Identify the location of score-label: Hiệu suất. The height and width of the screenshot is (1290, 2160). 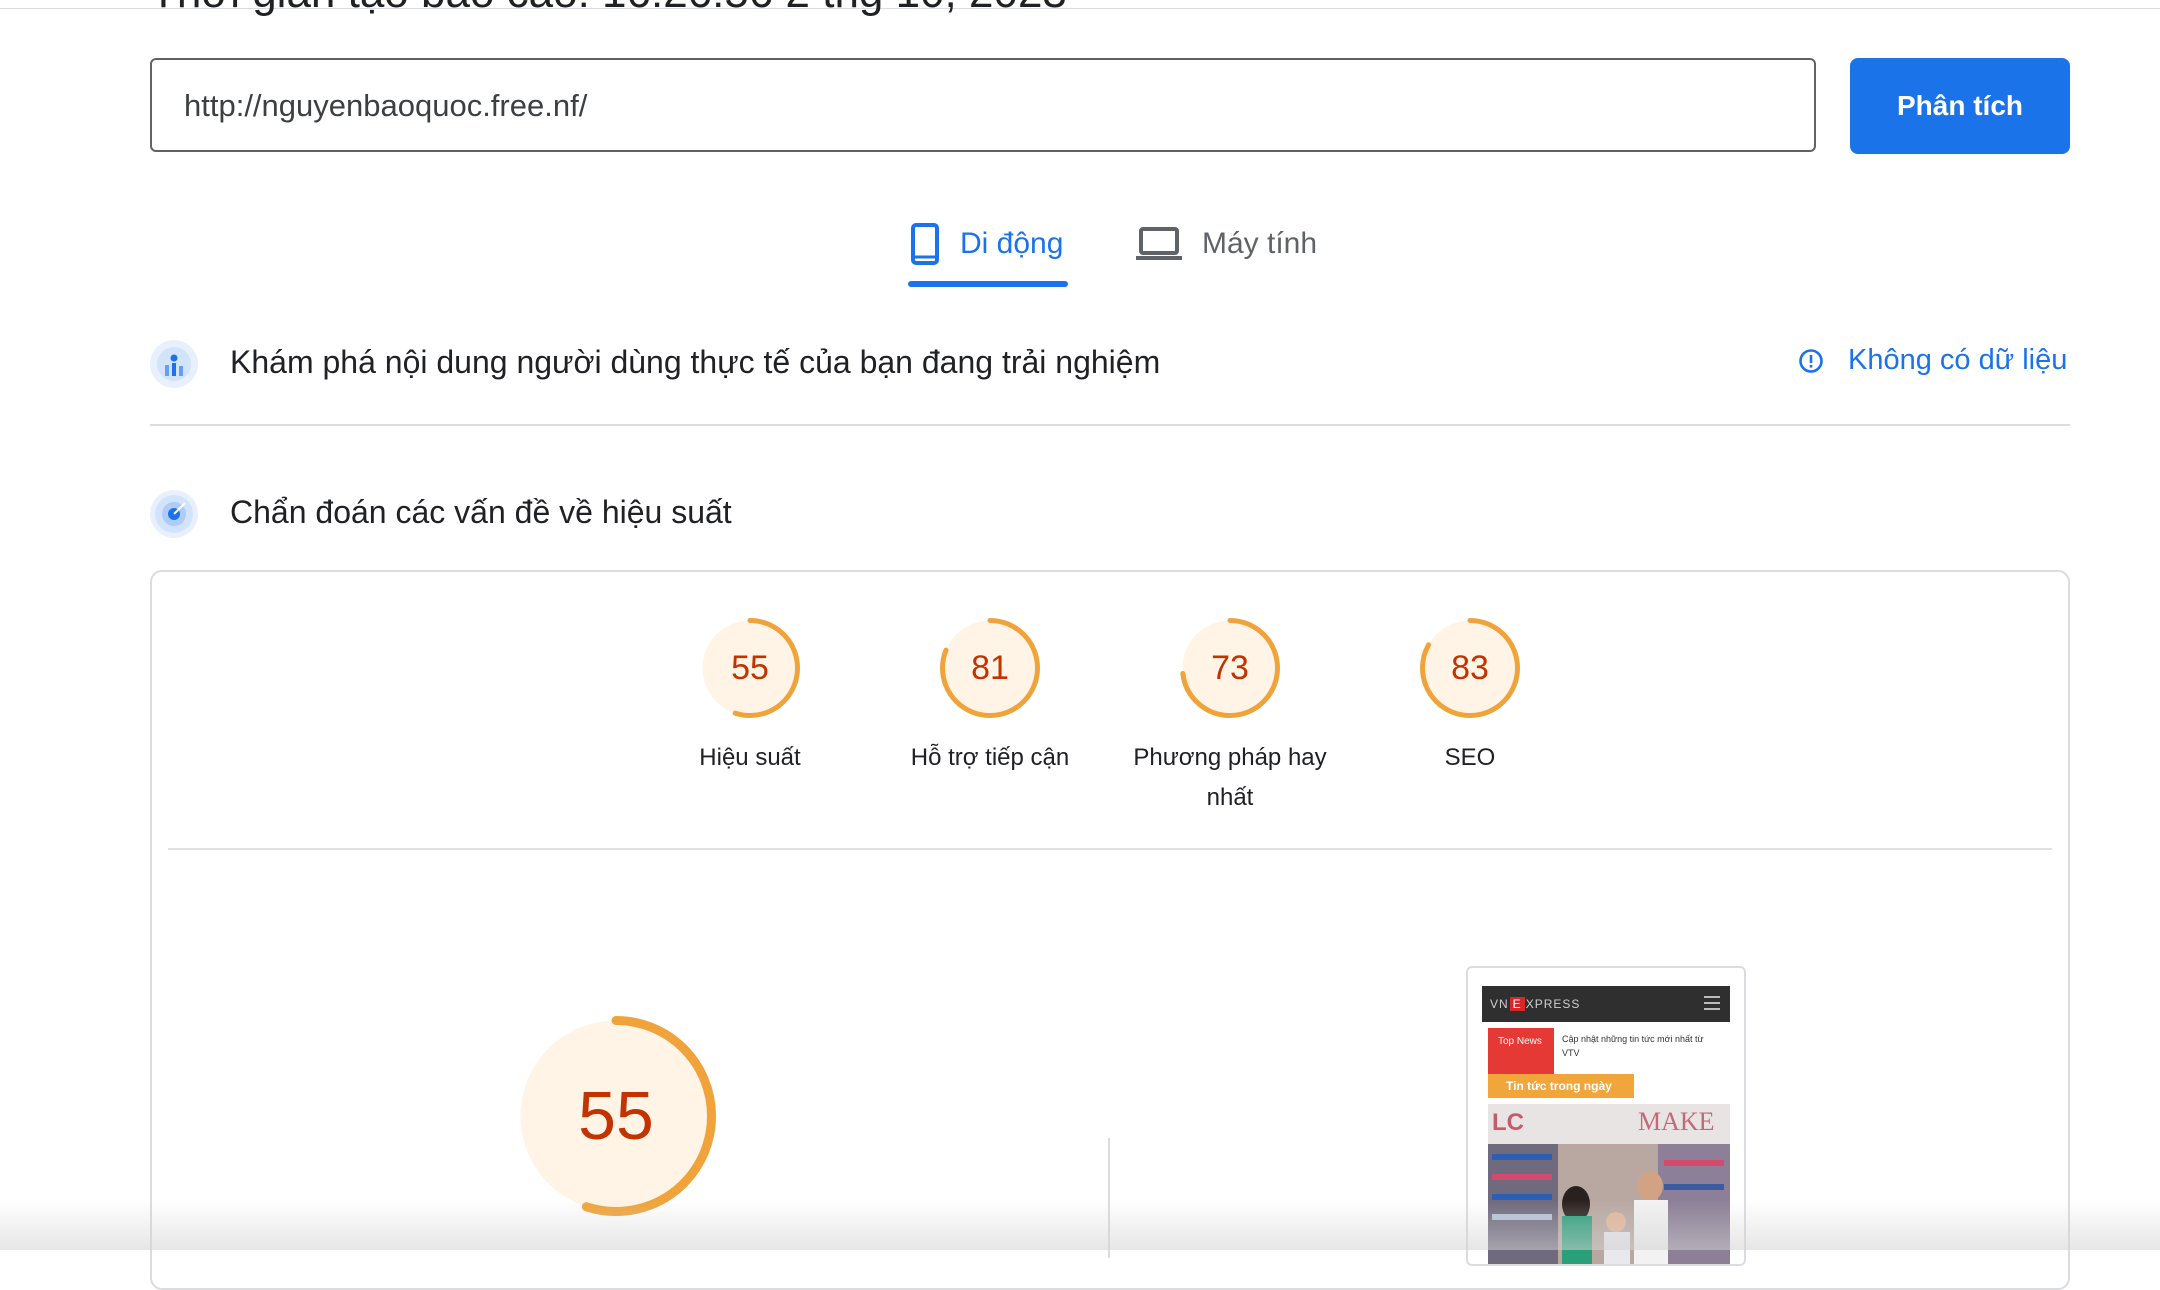
(750, 757).